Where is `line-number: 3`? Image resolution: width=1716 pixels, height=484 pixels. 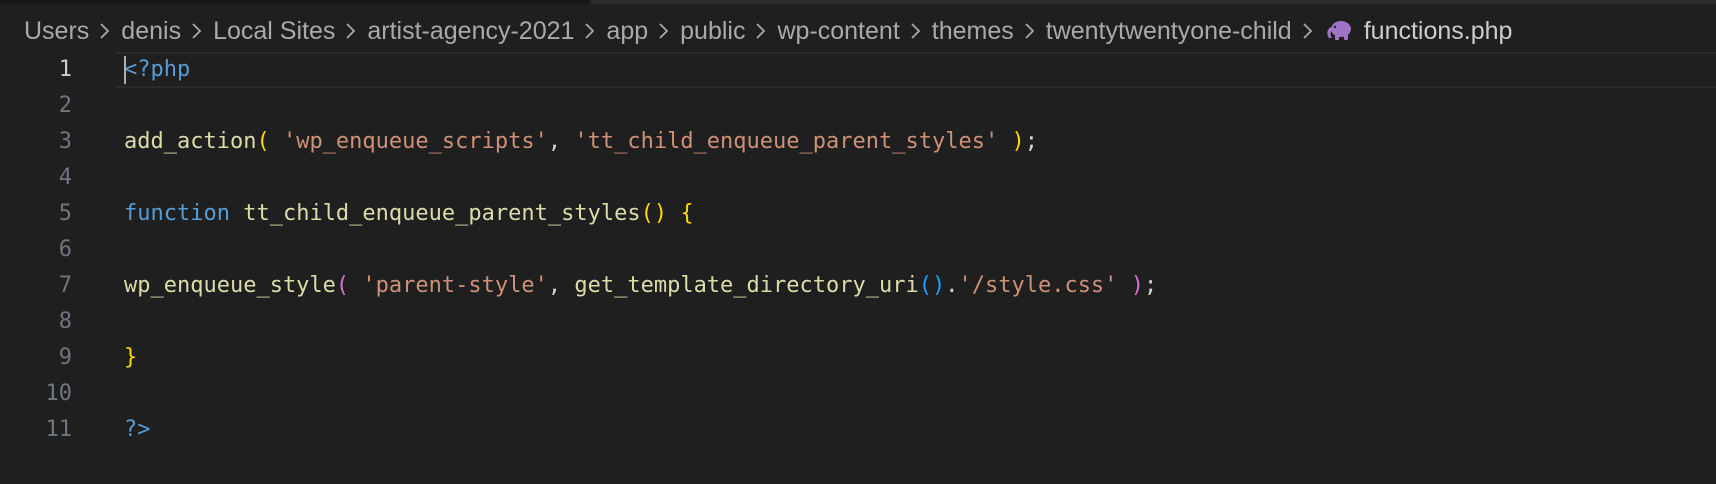 line-number: 3 is located at coordinates (65, 141).